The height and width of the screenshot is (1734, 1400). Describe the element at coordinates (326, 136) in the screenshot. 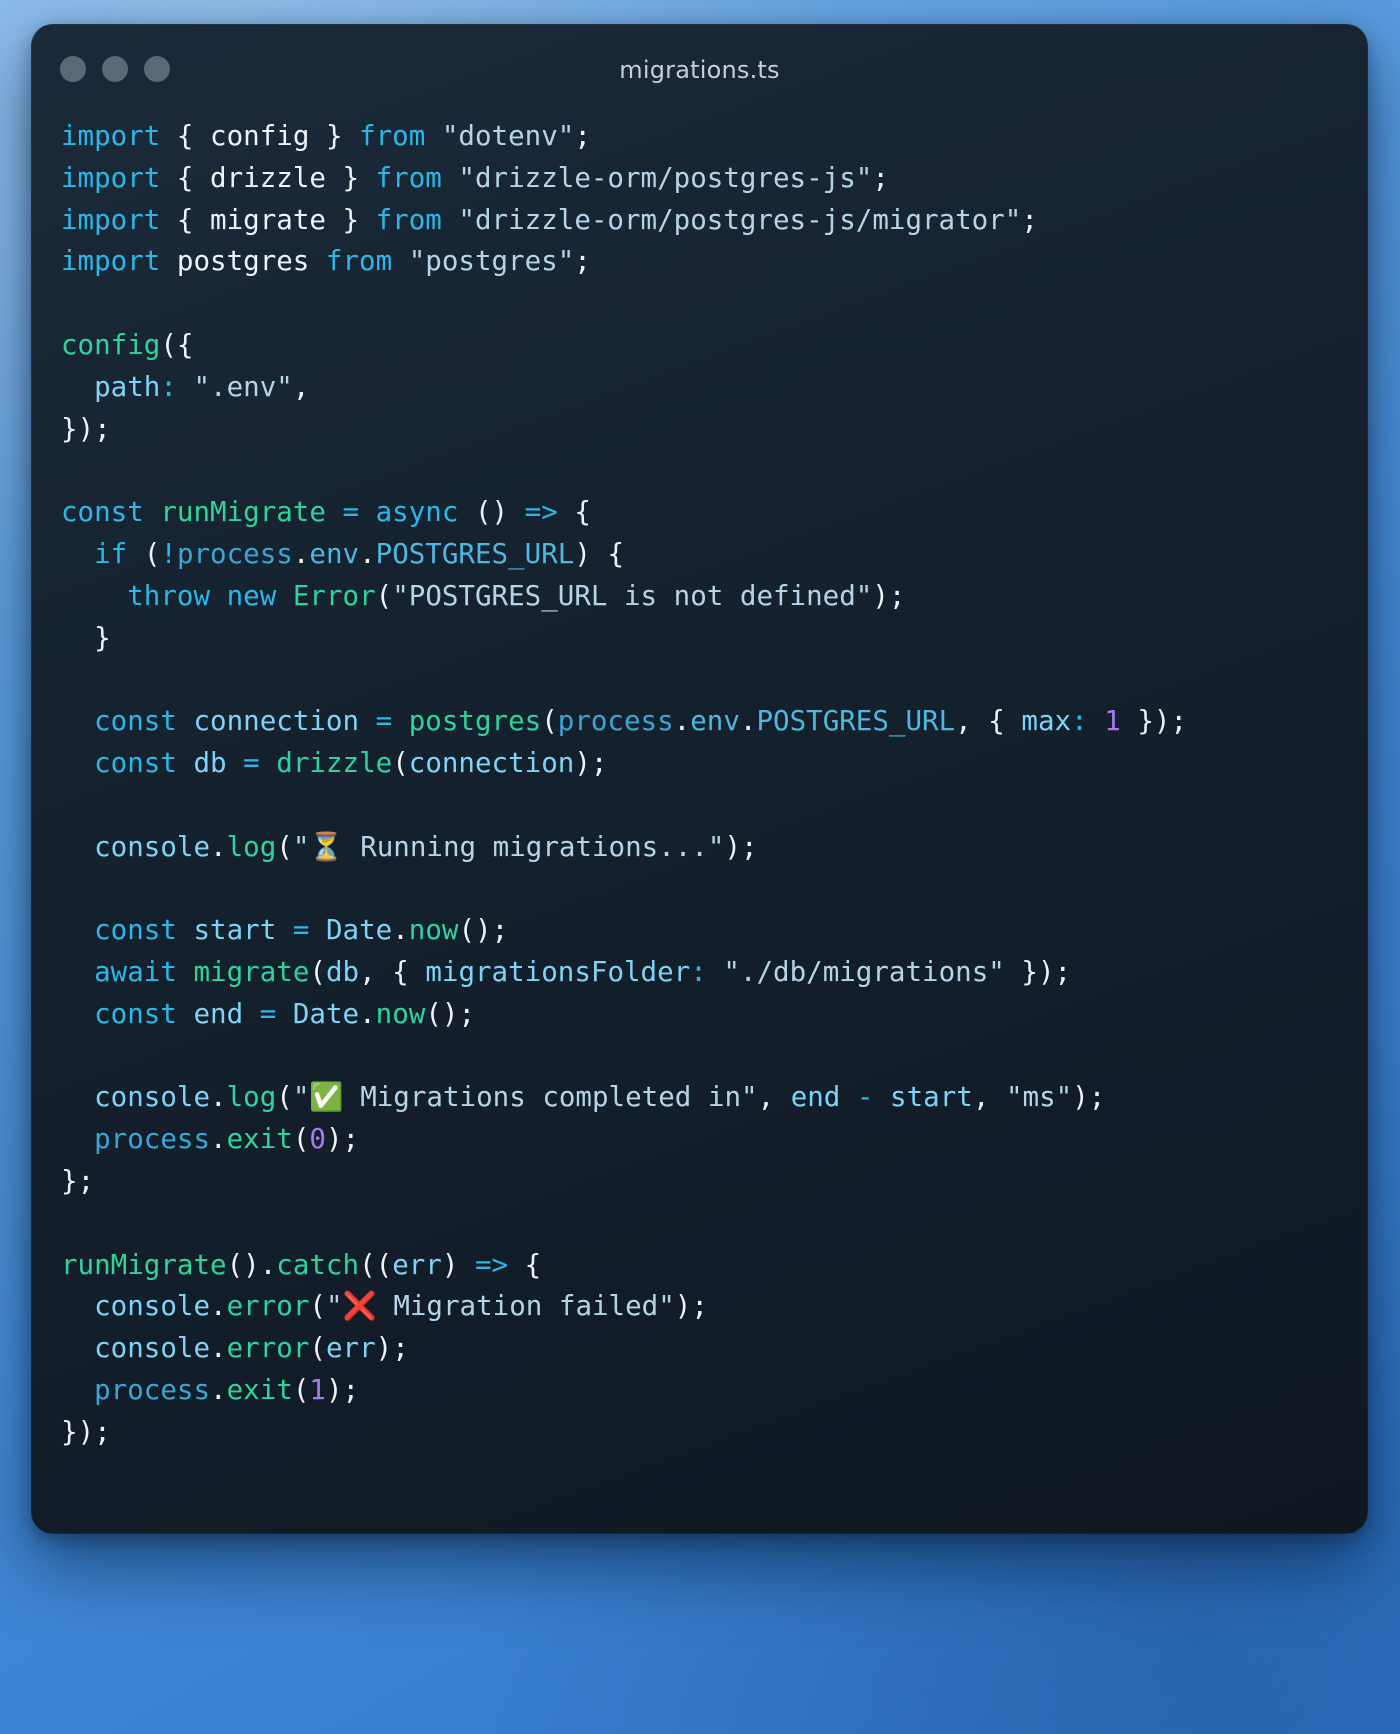

I see `code-line: import { config } from "dotenv";` at that location.